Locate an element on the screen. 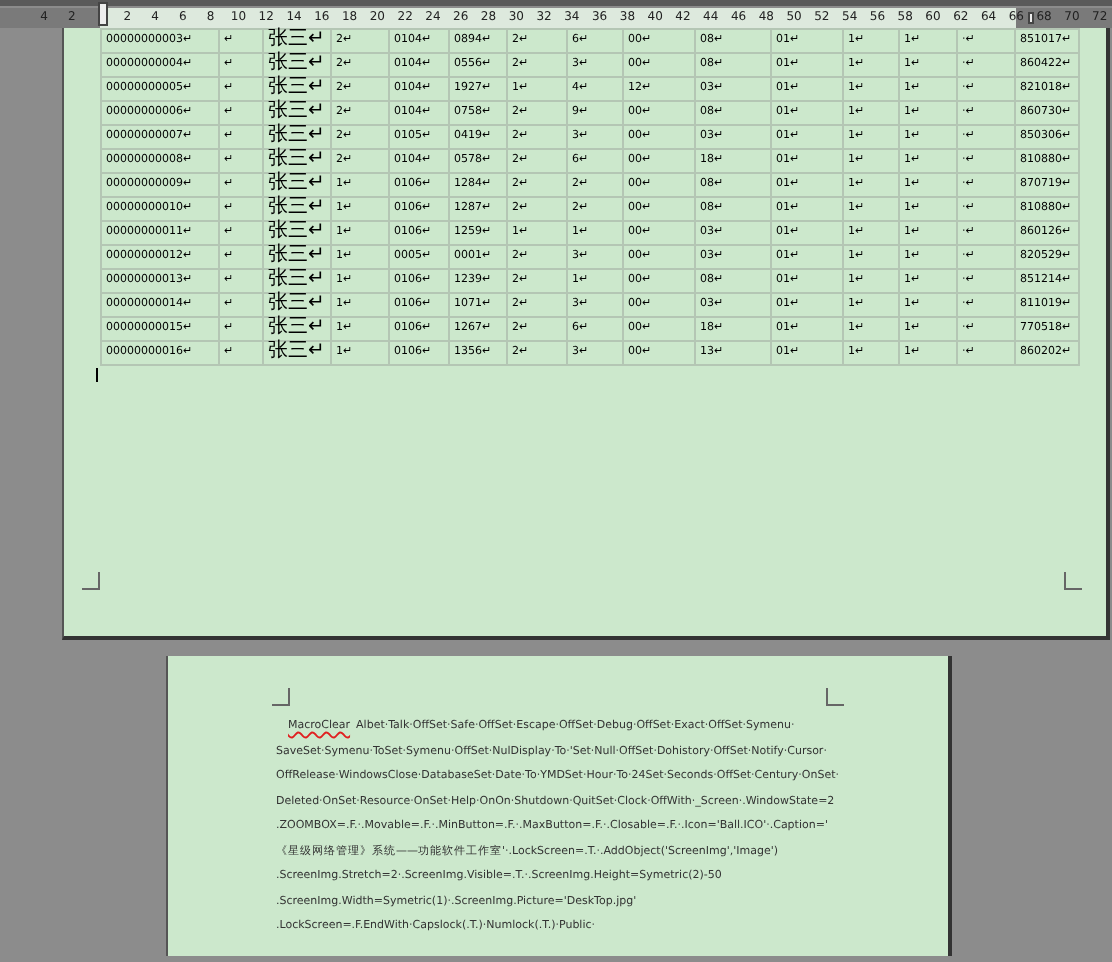  margin-marker-icon is located at coordinates (1031, 18).